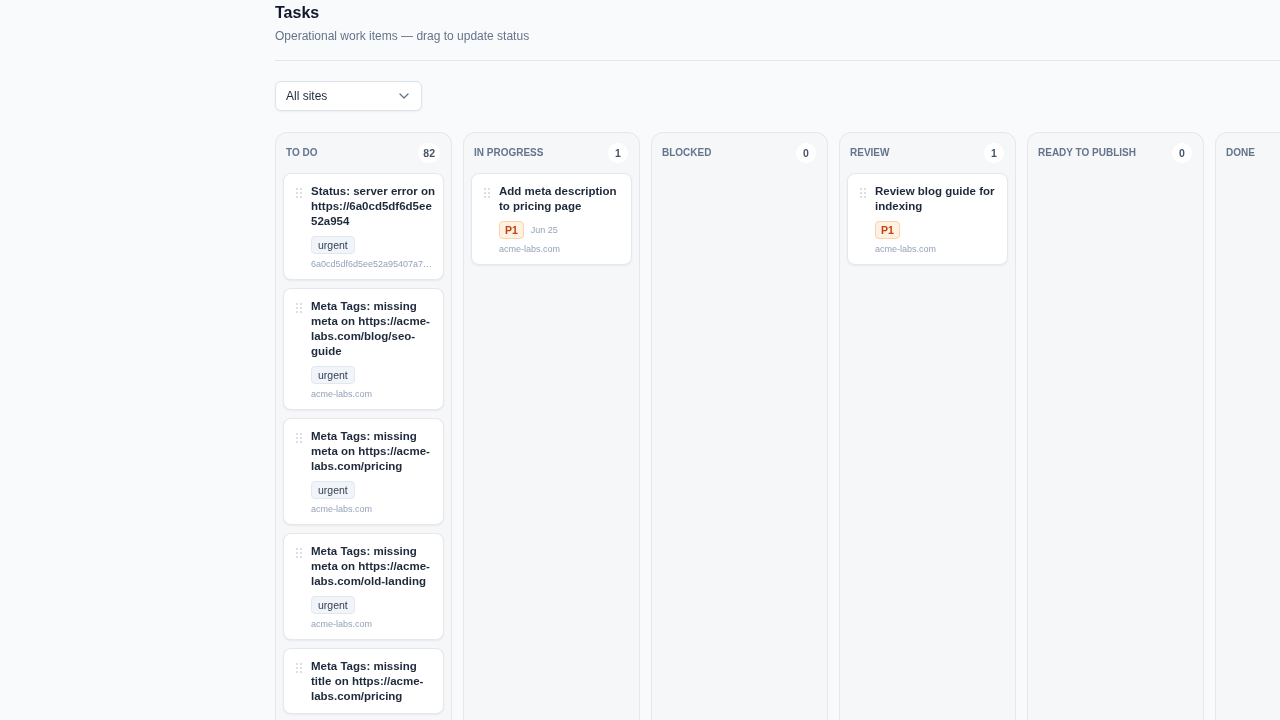 This screenshot has height=720, width=1280. I want to click on page-title: Tasks, so click(298, 13).